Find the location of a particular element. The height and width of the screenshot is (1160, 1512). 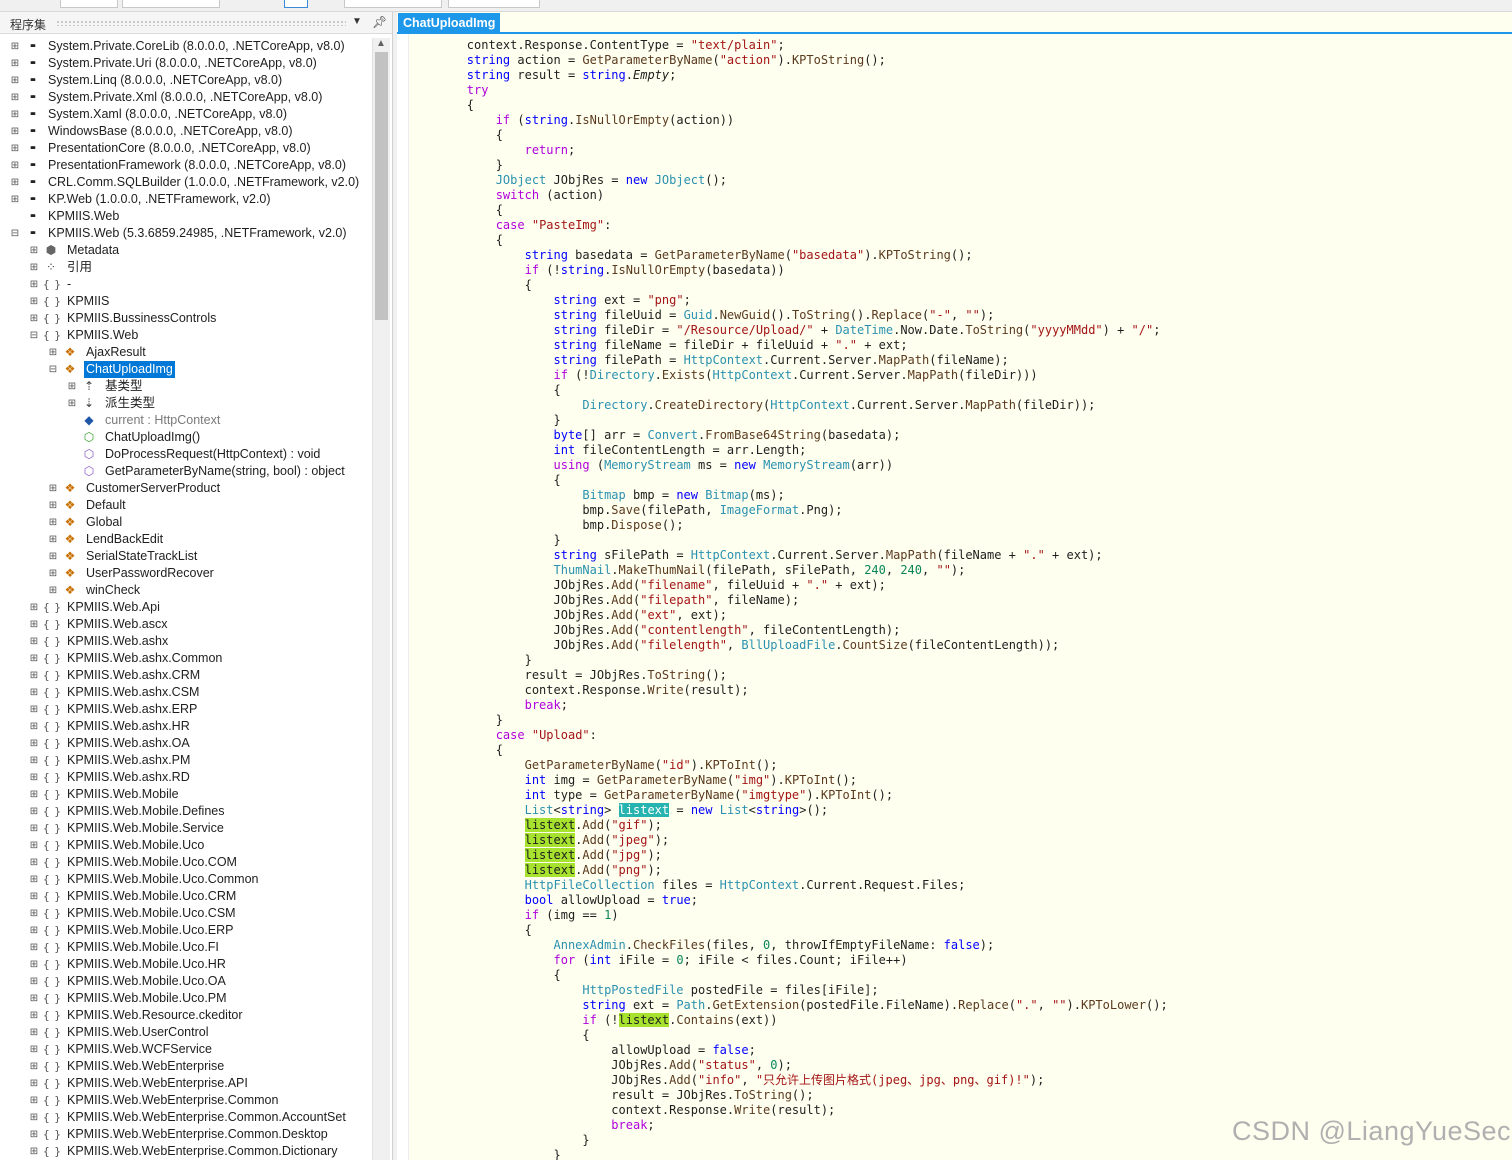

tree-item: ⬡ ChatUploadImg() is located at coordinates (186, 437).